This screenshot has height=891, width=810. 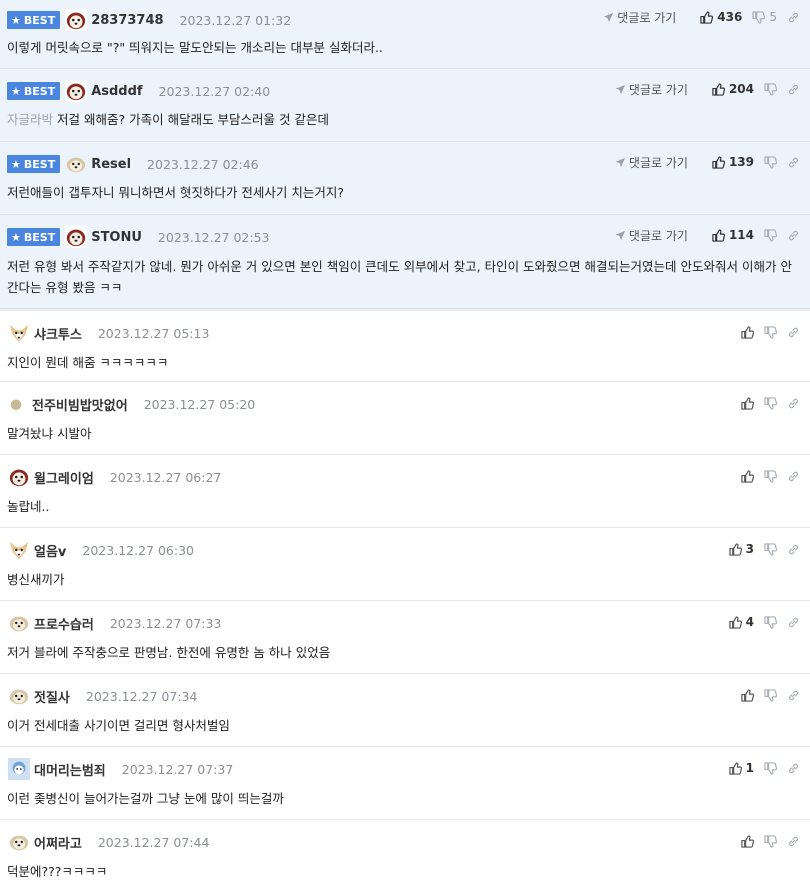 I want to click on timestamp: 2023.12.27 02:40, so click(x=214, y=91).